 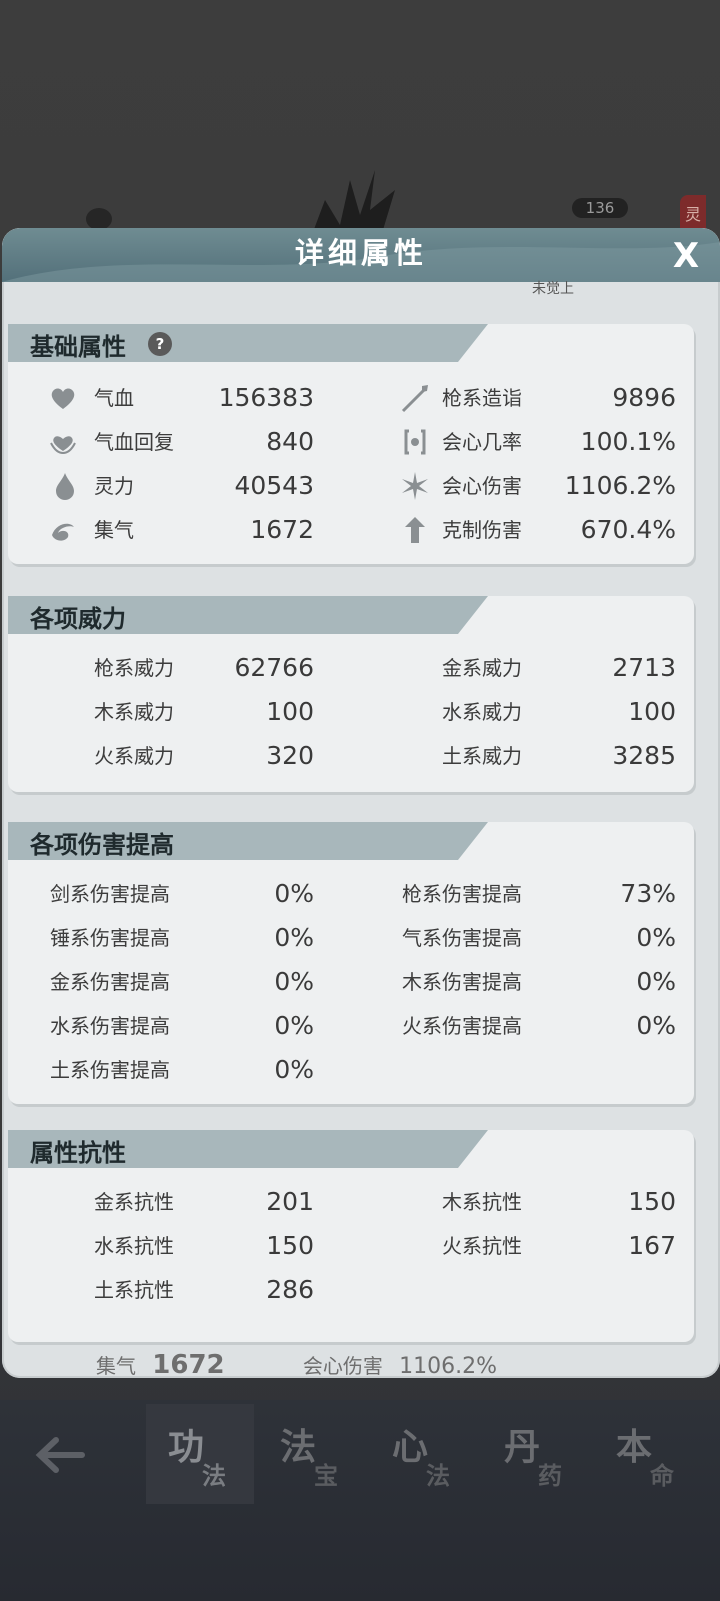 I want to click on background-stat-label: 集气, so click(x=116, y=1366).